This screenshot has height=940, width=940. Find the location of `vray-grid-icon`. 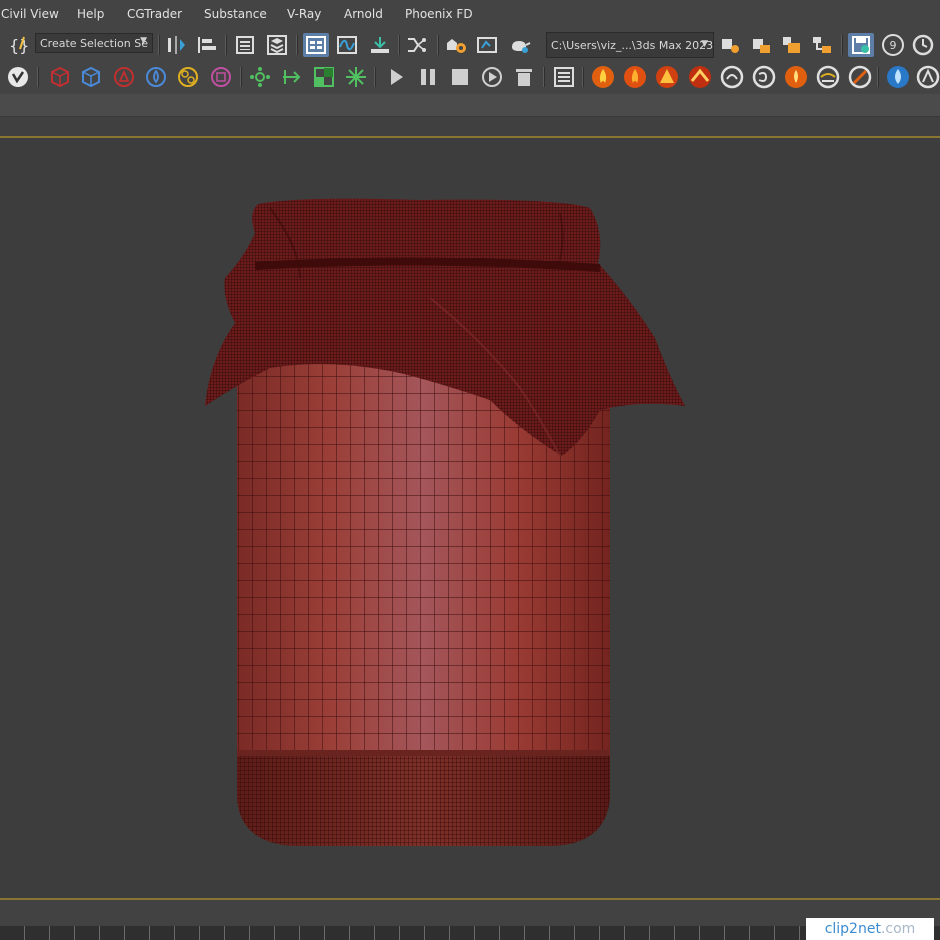

vray-grid-icon is located at coordinates (324, 77).